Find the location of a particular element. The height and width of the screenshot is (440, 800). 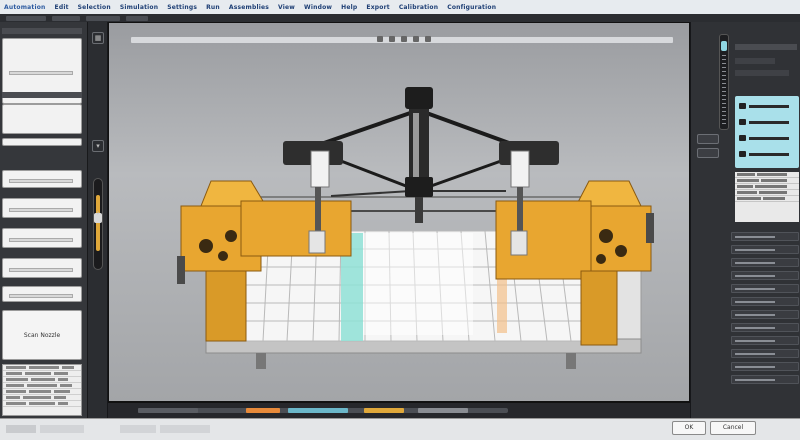

slider-knob is located at coordinates (724, 46).